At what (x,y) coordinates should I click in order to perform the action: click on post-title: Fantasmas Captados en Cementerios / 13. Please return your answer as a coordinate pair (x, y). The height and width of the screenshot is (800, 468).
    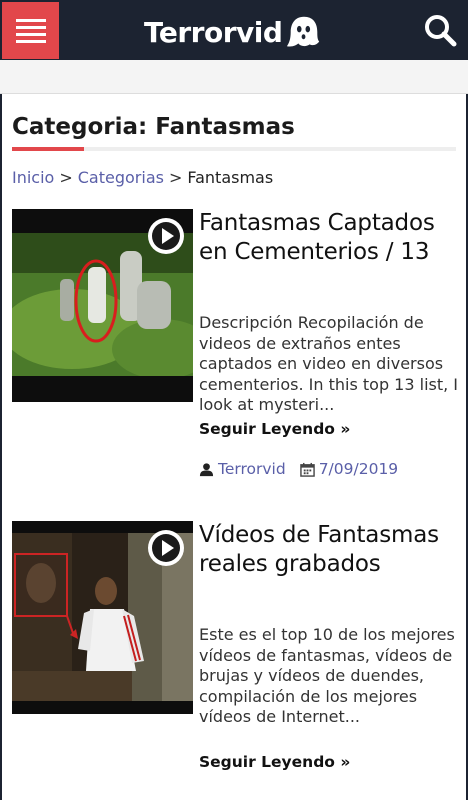
    Looking at the image, I should click on (330, 238).